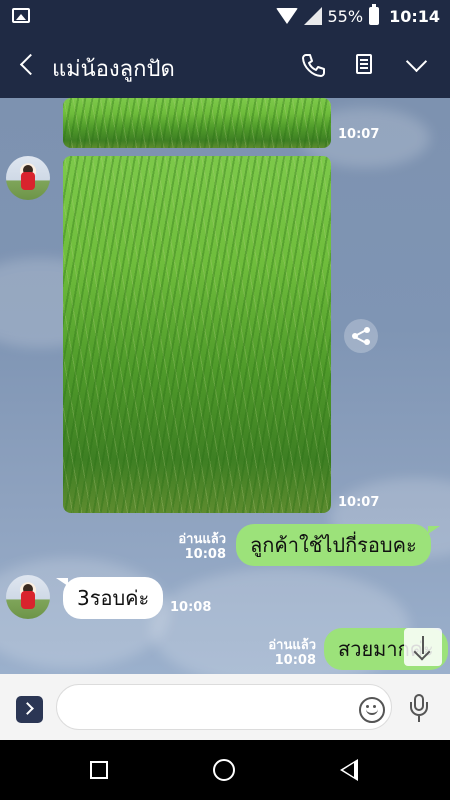 This screenshot has width=450, height=800. What do you see at coordinates (197, 123) in the screenshot?
I see `image-message` at bounding box center [197, 123].